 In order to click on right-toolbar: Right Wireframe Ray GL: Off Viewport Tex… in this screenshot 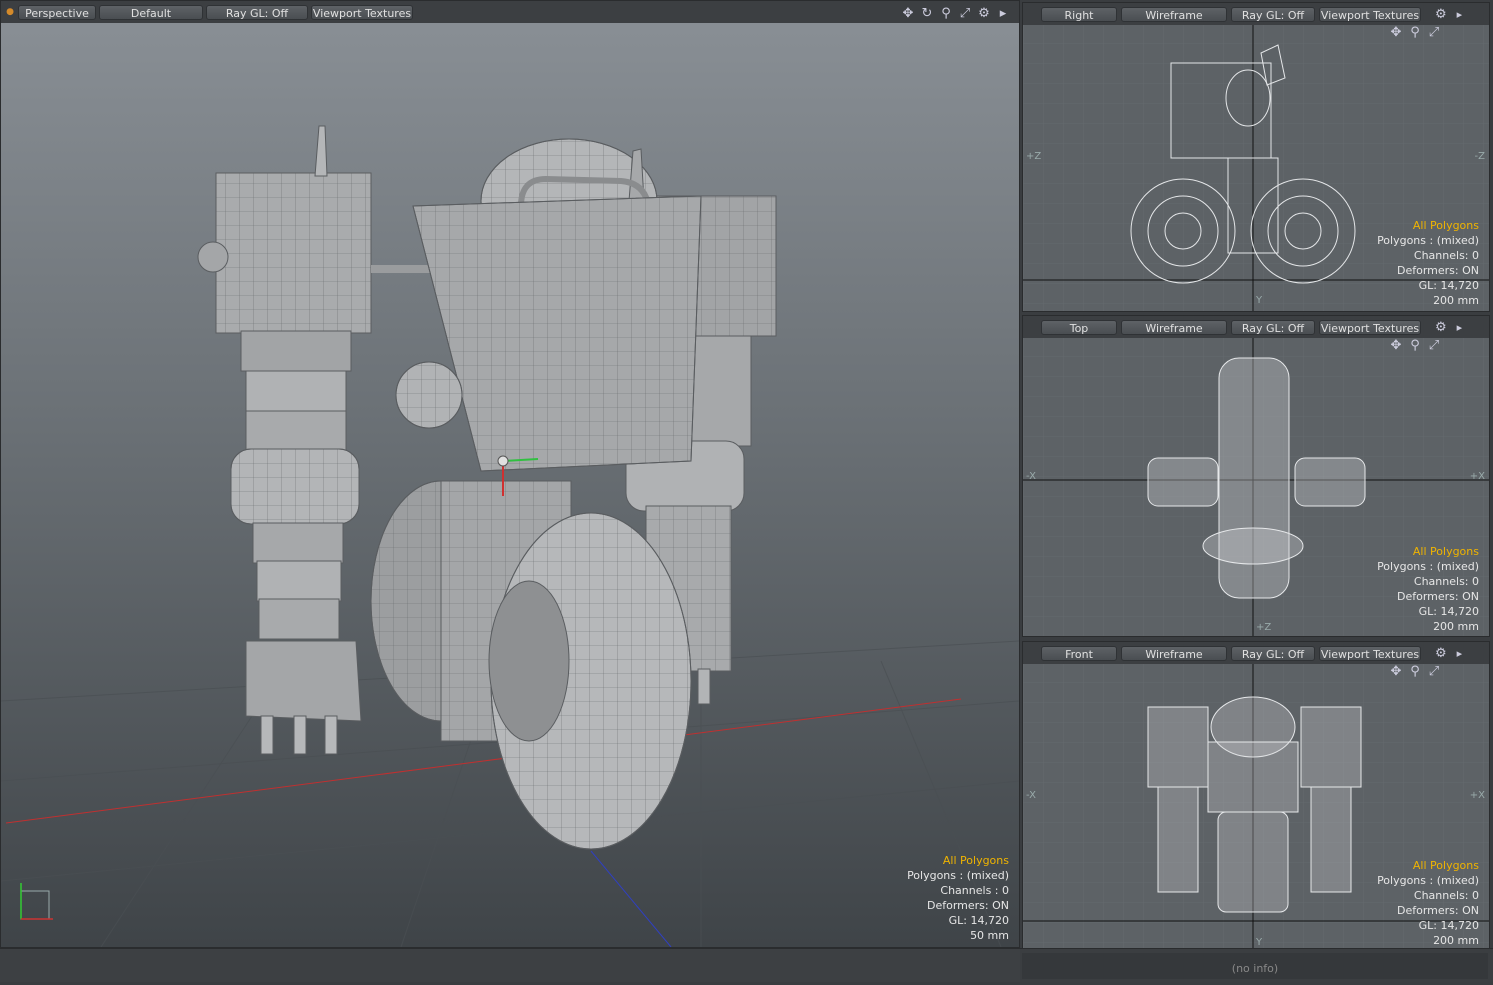, I will do `click(1256, 14)`.